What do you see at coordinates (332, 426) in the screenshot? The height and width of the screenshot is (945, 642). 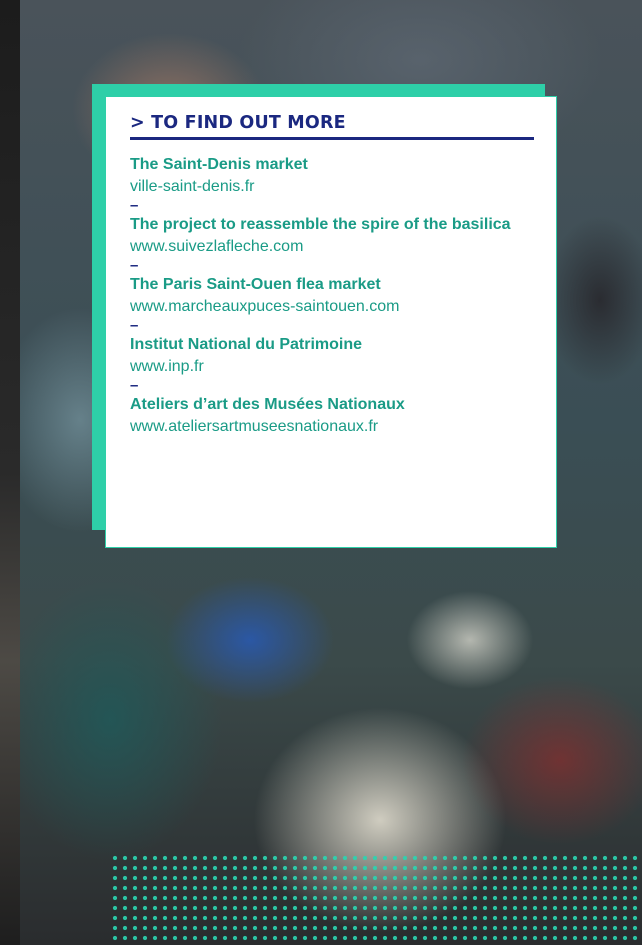 I see `link-url: www.ateliersartmuseesnationaux.fr` at bounding box center [332, 426].